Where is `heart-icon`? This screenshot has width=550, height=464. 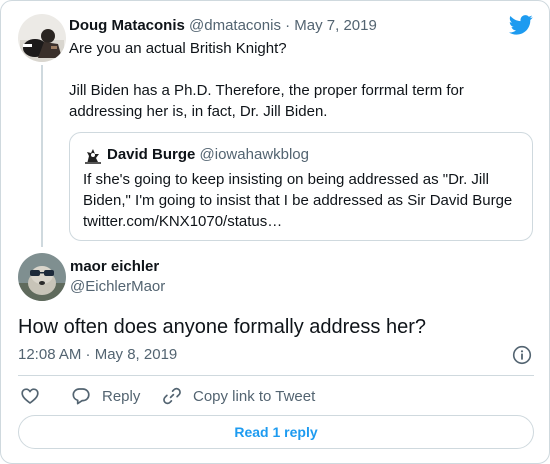
heart-icon is located at coordinates (30, 396).